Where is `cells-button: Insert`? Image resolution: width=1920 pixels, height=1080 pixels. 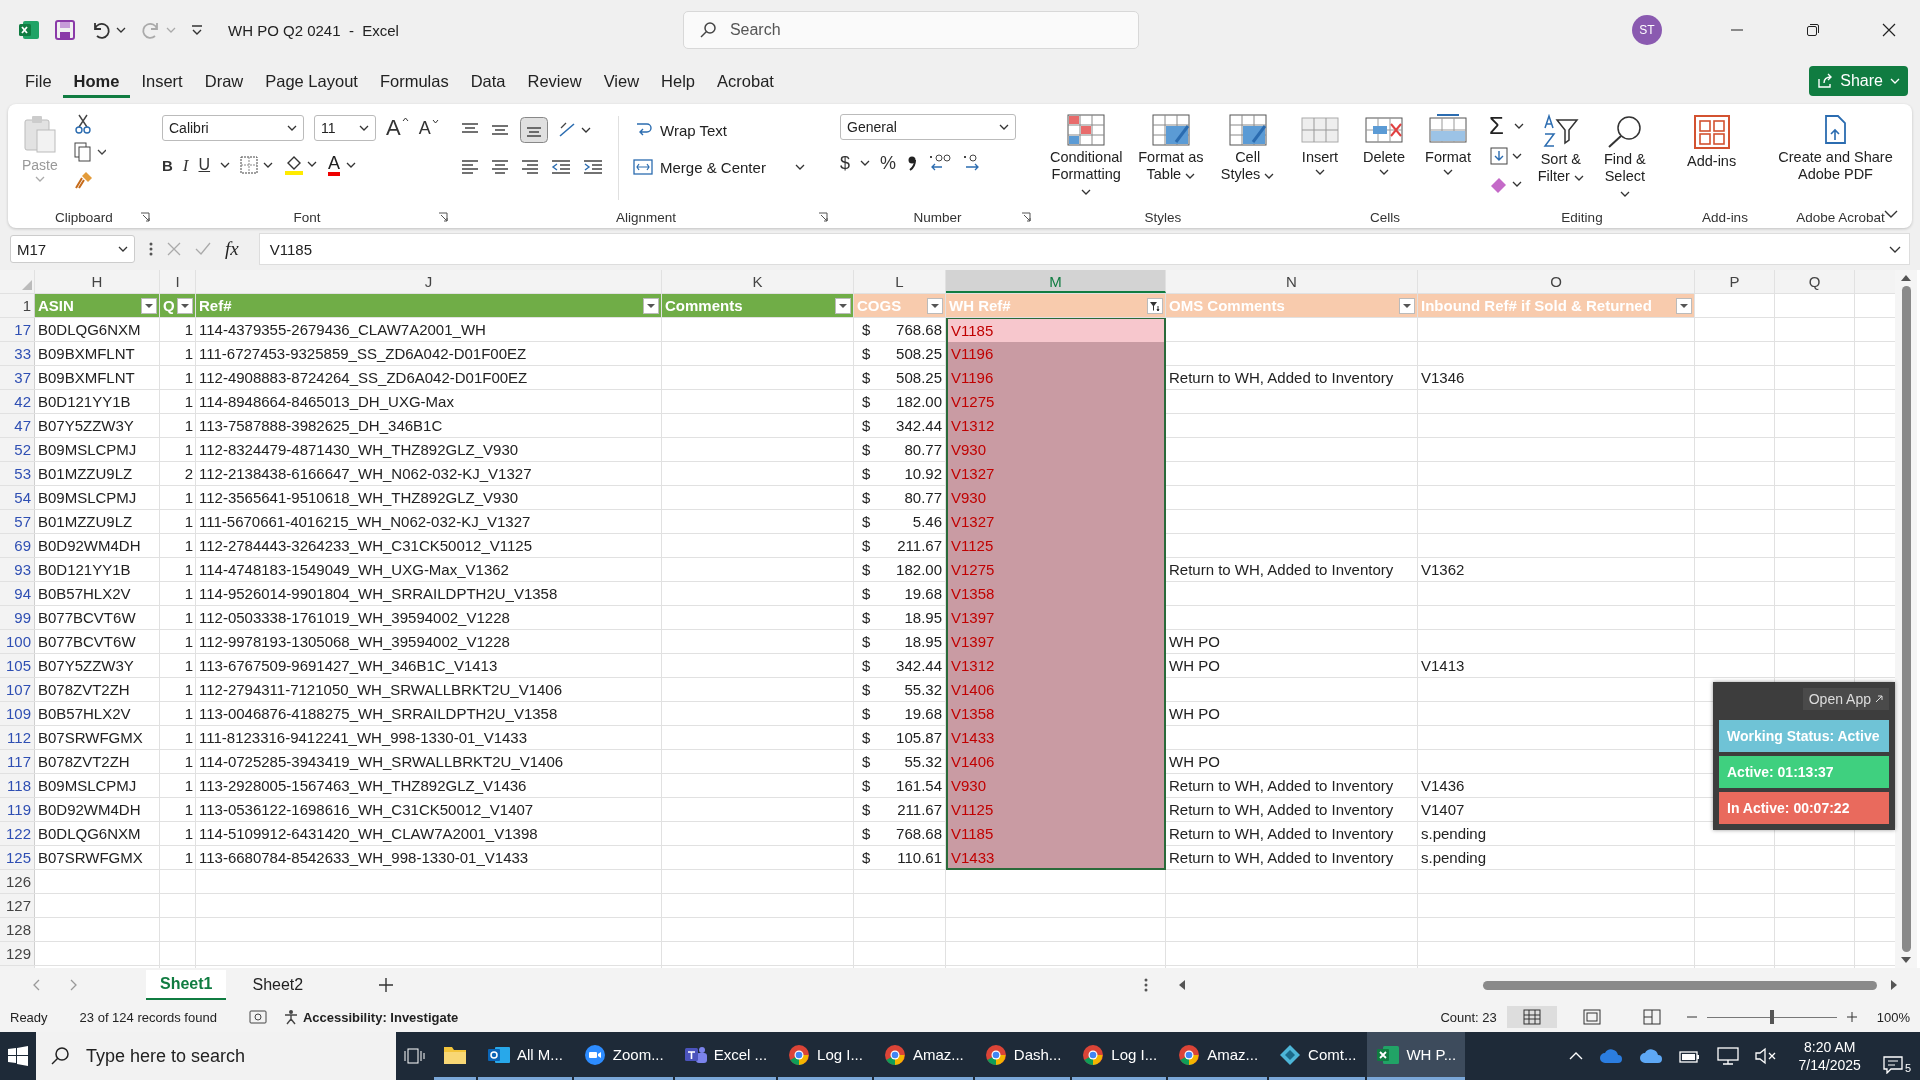 cells-button: Insert is located at coordinates (1320, 142).